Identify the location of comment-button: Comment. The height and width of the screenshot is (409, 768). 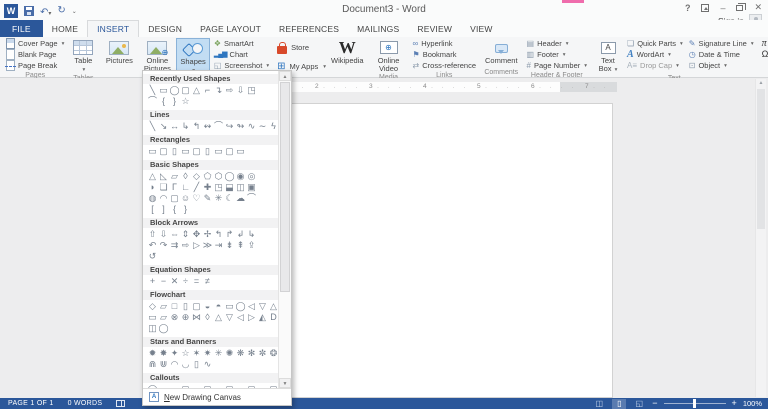
(501, 53).